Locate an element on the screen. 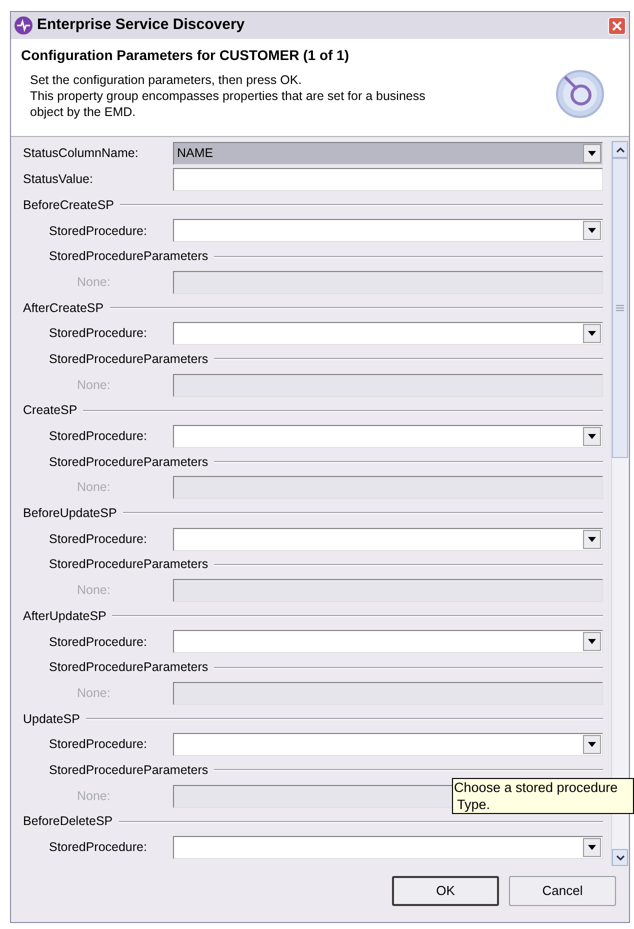 This screenshot has width=634, height=929. dropdown-field: NAME is located at coordinates (388, 154).